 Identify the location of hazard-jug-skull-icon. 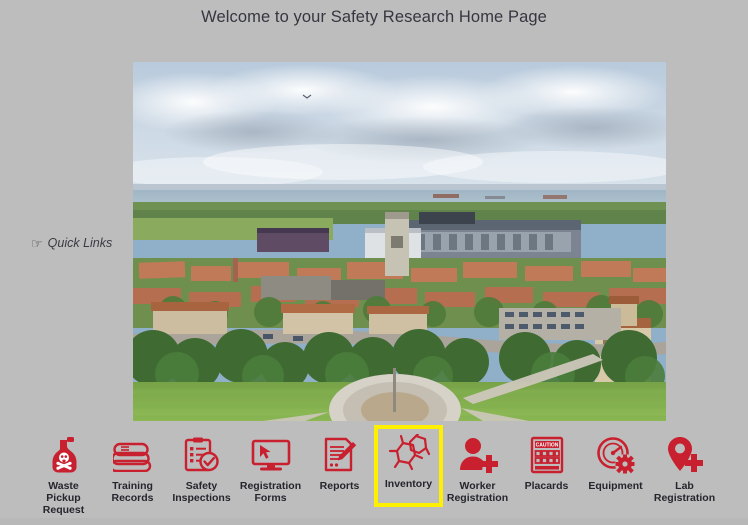
(64, 455).